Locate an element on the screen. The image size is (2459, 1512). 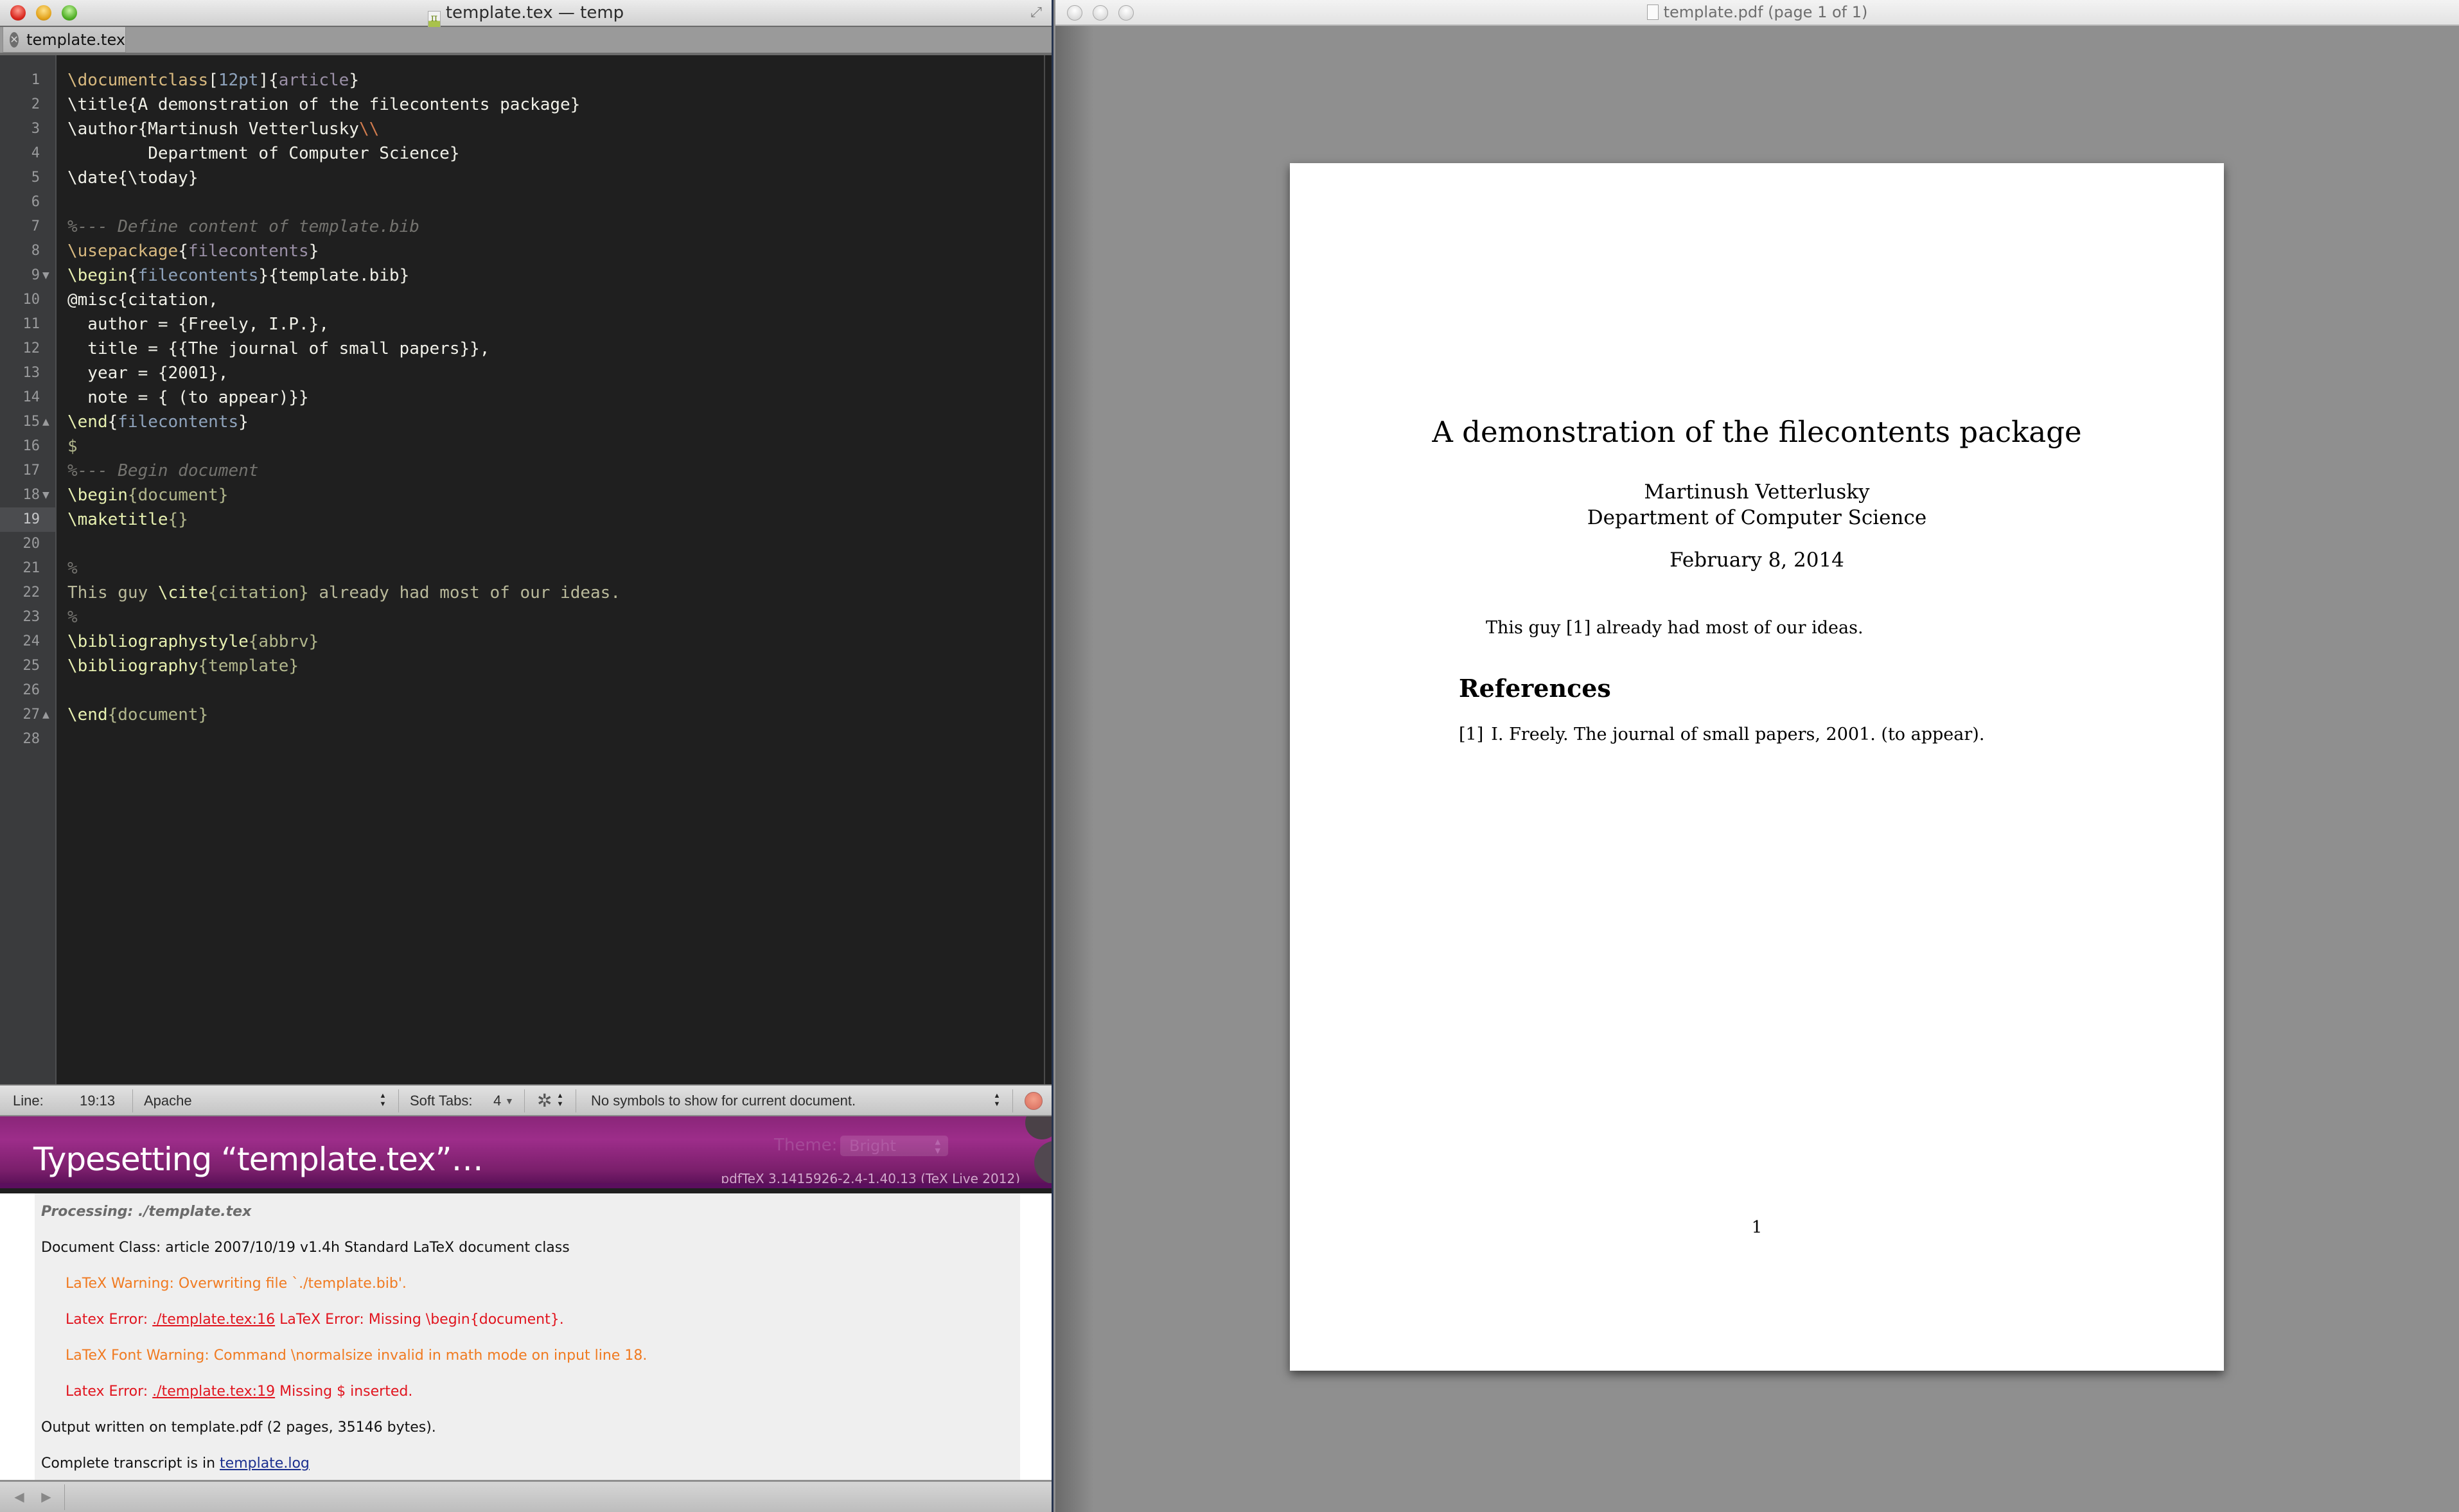
language-selector: Apache is located at coordinates (168, 1101).